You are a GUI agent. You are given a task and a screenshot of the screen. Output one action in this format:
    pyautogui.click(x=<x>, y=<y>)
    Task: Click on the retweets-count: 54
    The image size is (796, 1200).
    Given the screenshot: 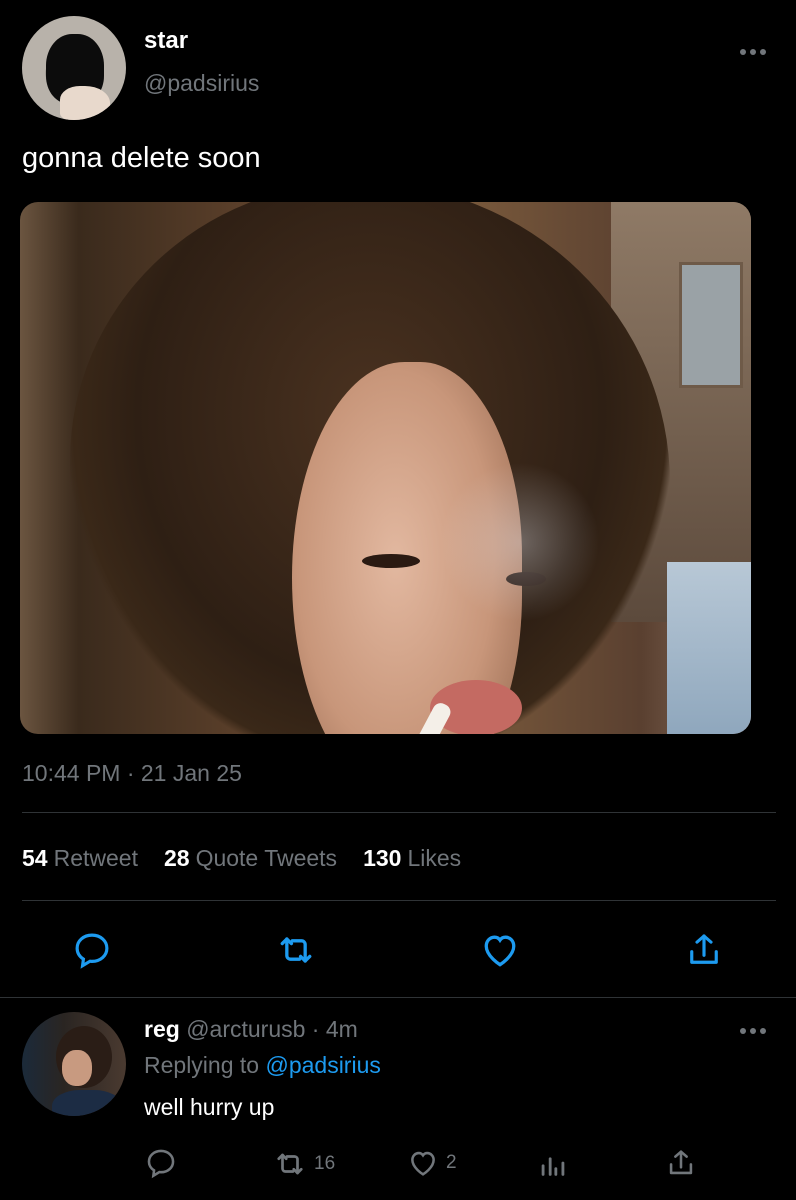 What is the action you would take?
    pyautogui.click(x=35, y=858)
    